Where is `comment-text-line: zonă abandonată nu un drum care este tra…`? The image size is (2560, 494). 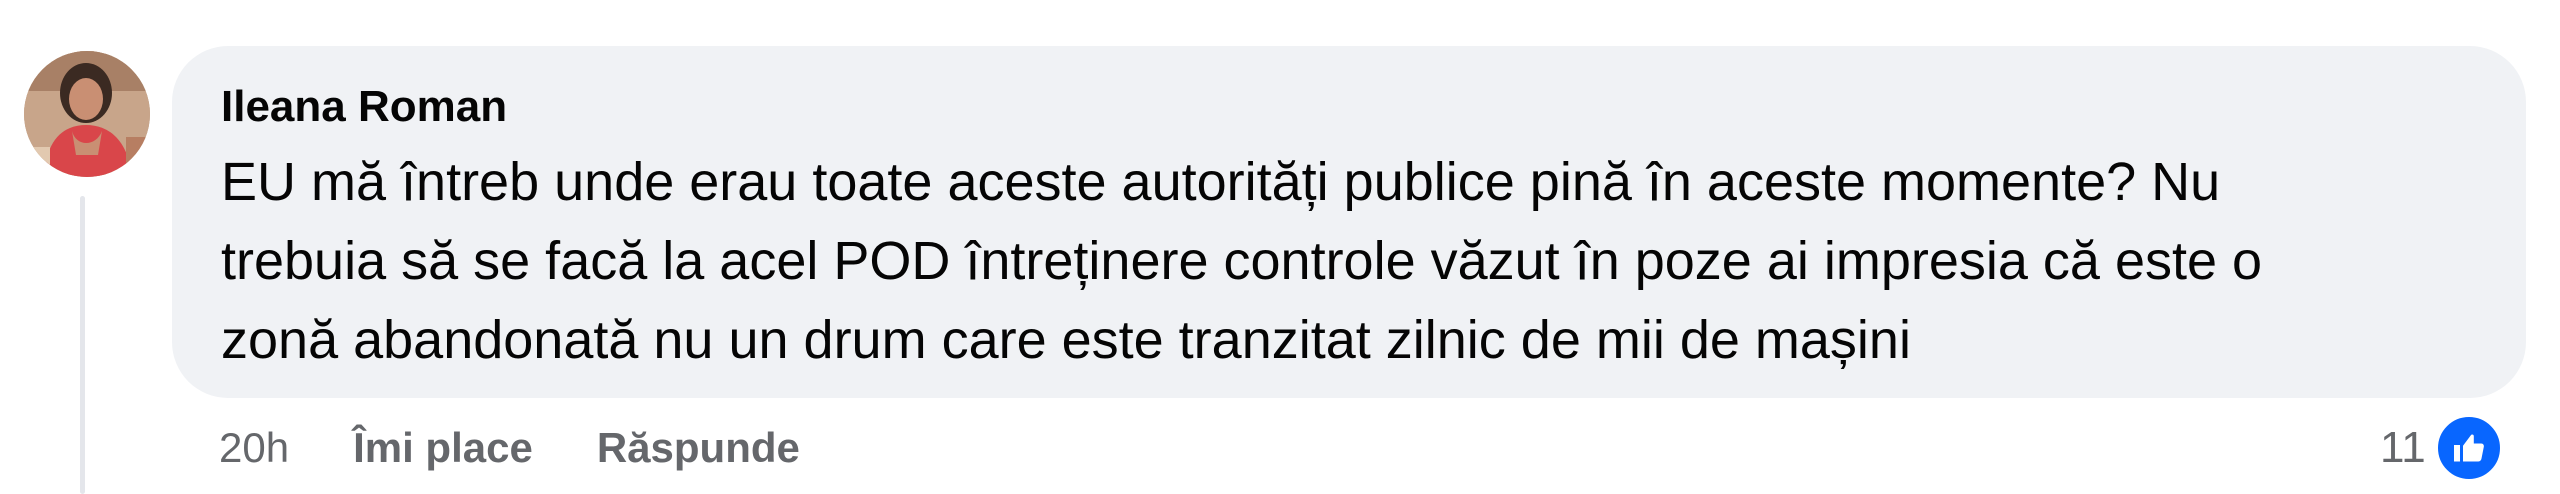
comment-text-line: zonă abandonată nu un drum care este tra… is located at coordinates (1066, 340).